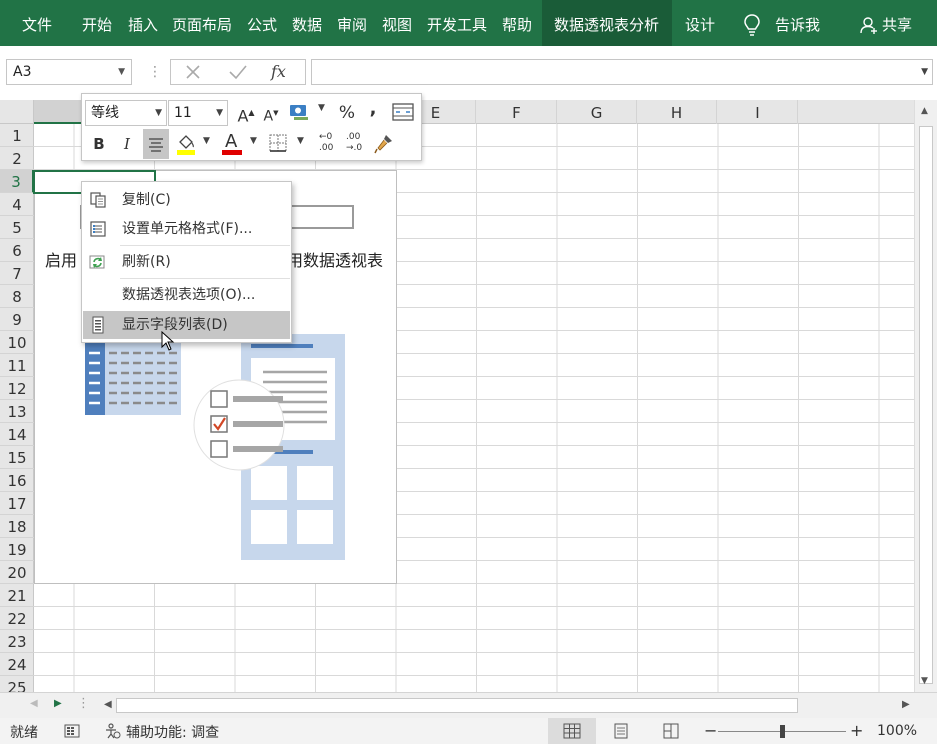 The width and height of the screenshot is (937, 748). Describe the element at coordinates (186, 262) in the screenshot. I see `menu-item-refresh: 刷新(R)` at that location.